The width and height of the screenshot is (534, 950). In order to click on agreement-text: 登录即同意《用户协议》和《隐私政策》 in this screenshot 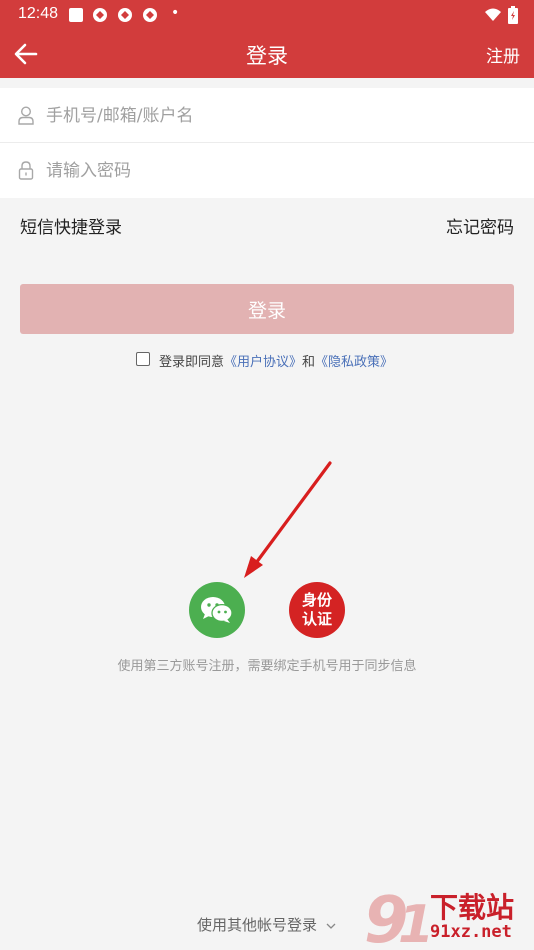, I will do `click(276, 360)`.